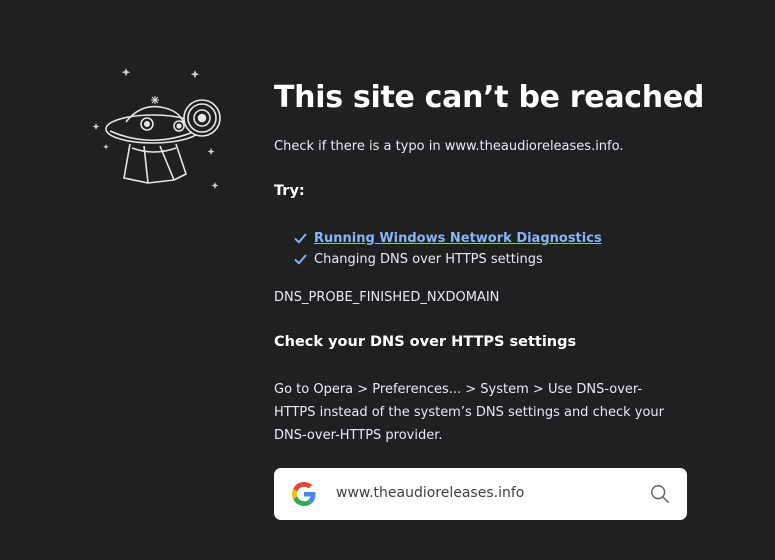  I want to click on search-input: www.theaudioreleases.info, so click(430, 493).